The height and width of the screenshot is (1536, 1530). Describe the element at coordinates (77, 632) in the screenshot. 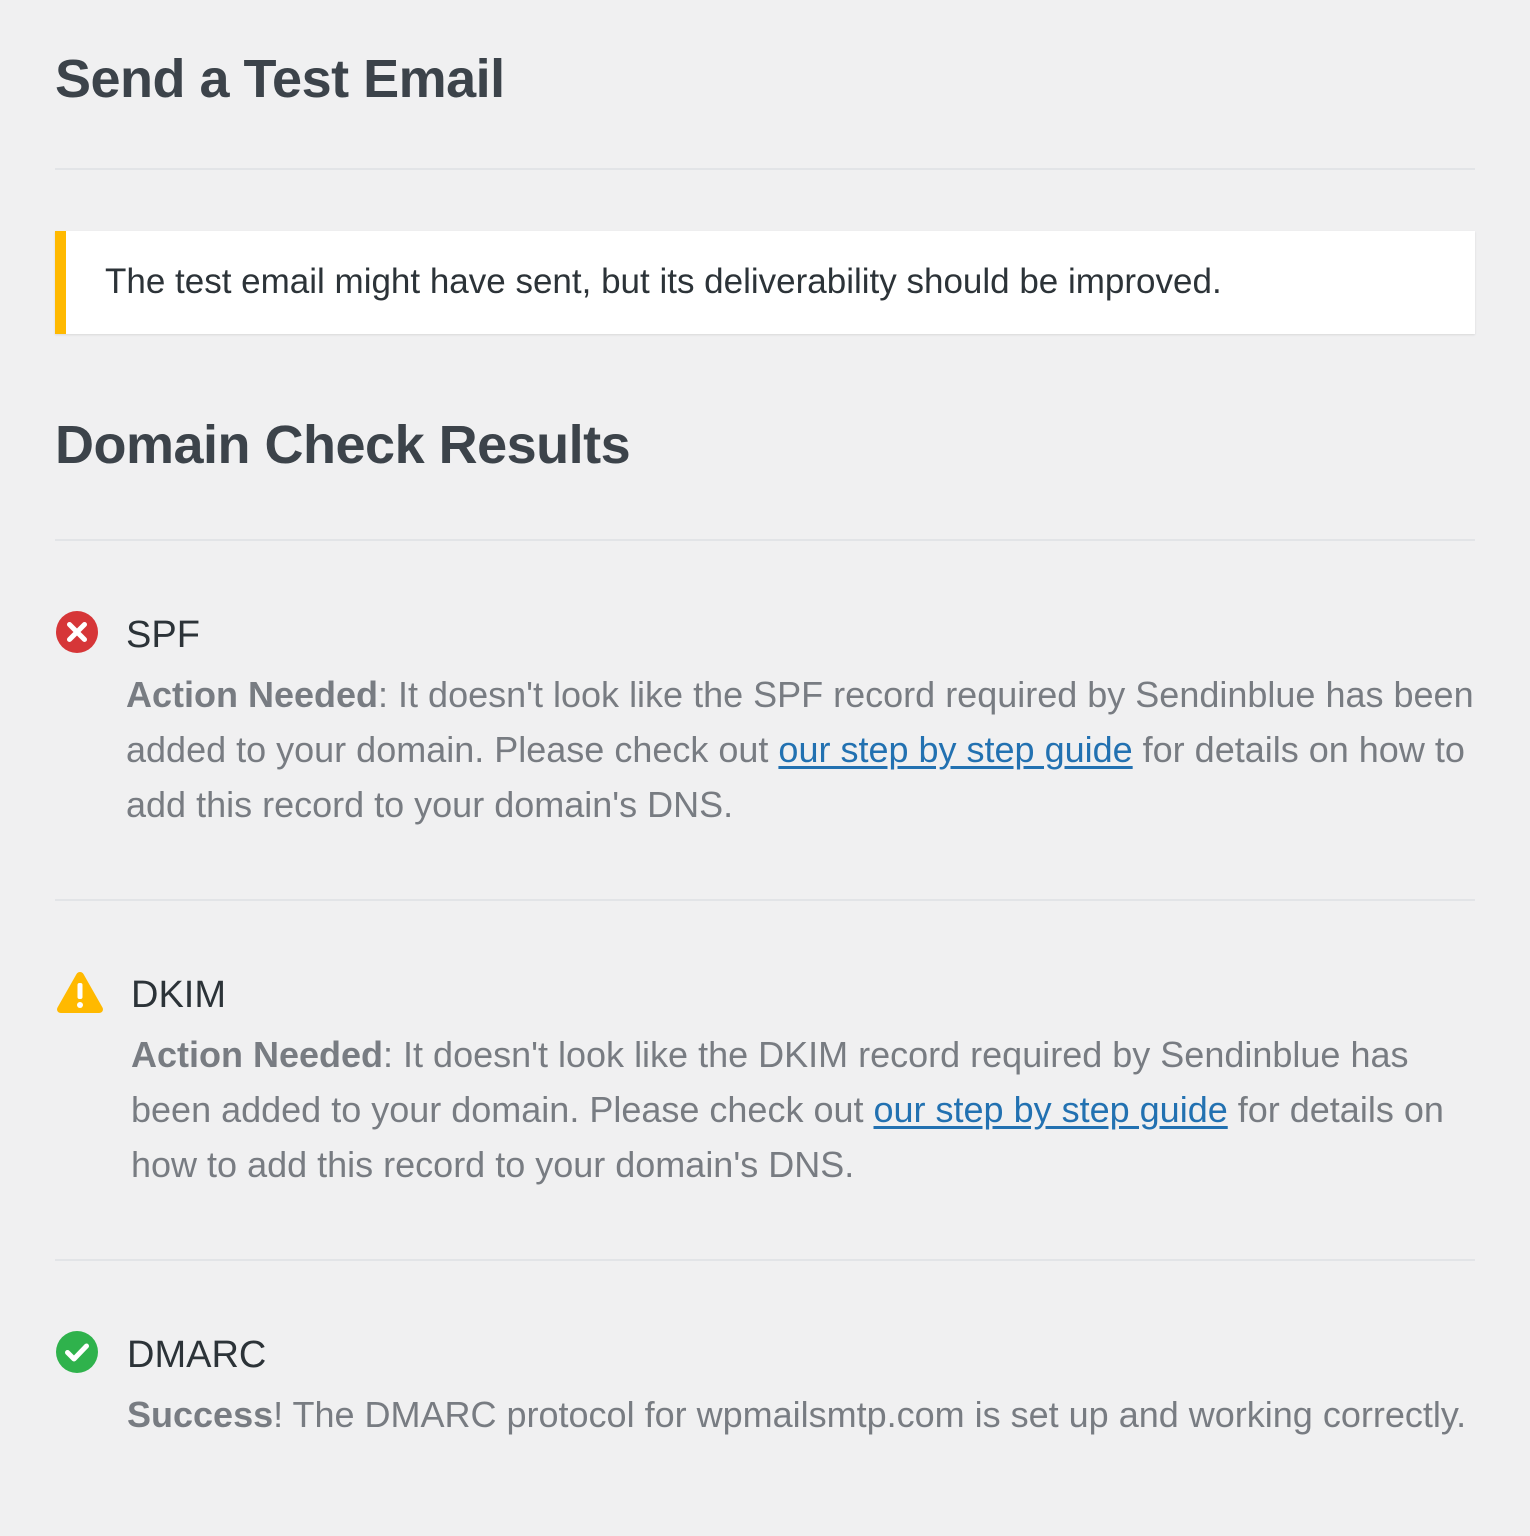

I see `error-x-icon` at that location.